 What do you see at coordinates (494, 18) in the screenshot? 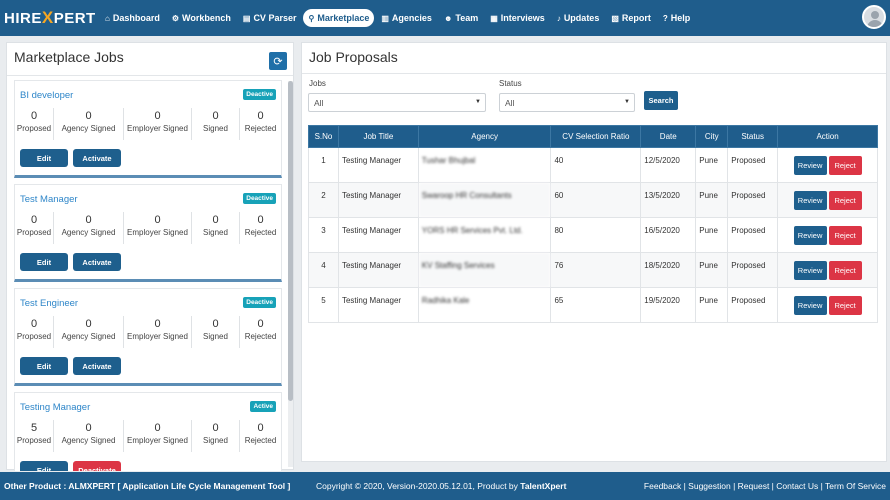
I see `calendar-icon: ▦` at bounding box center [494, 18].